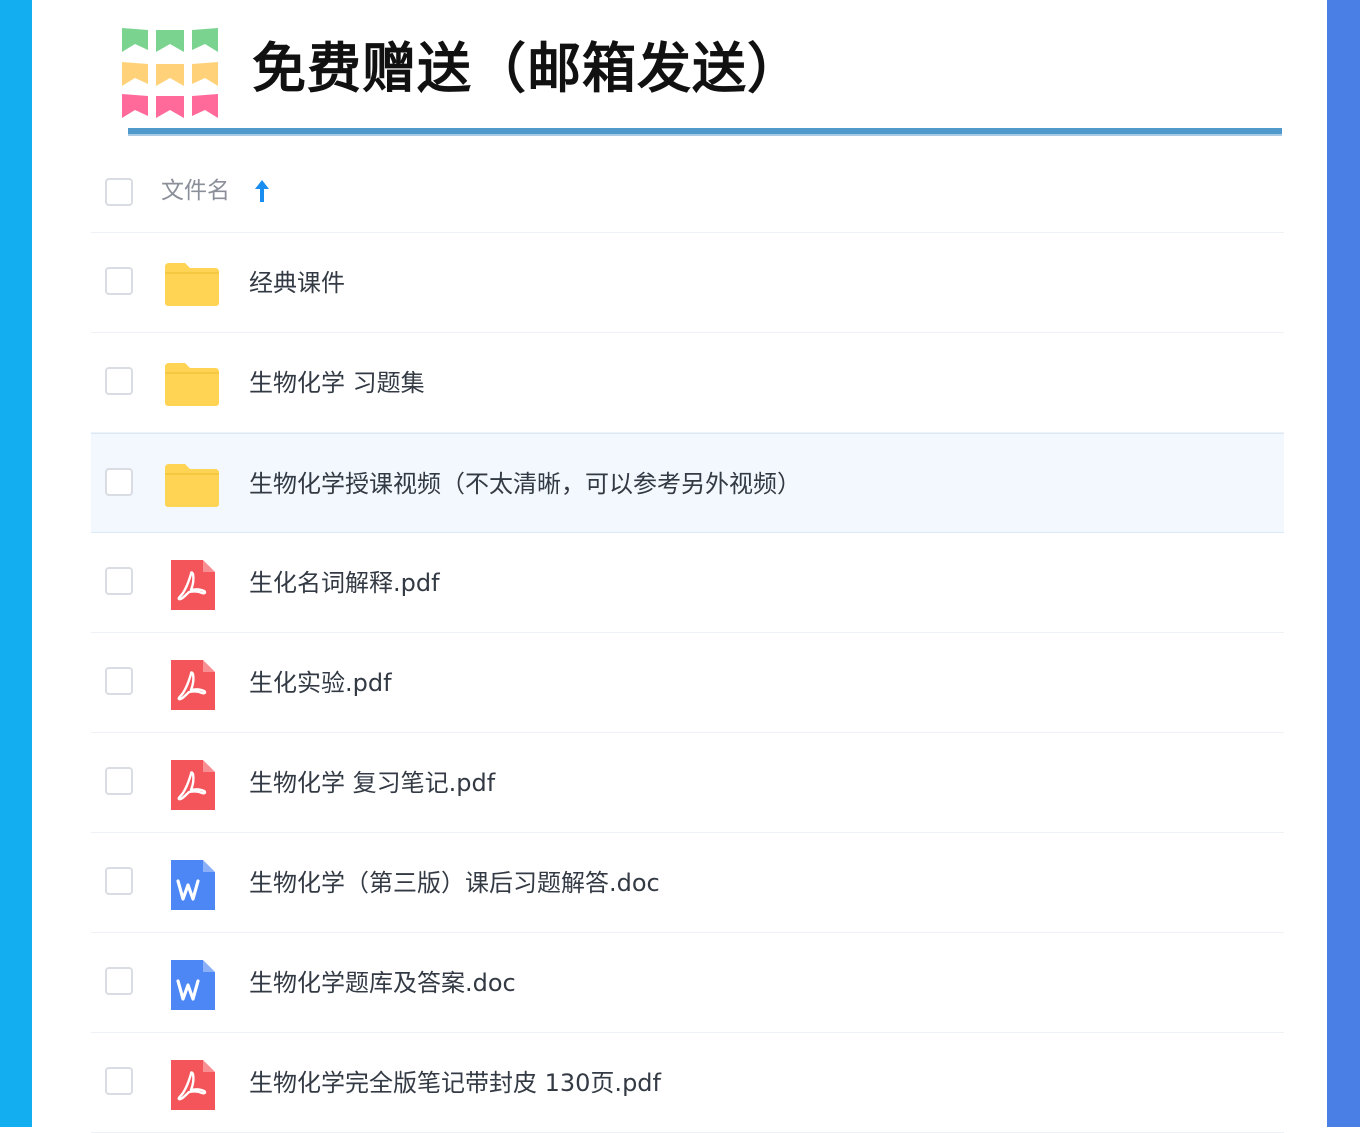  Describe the element at coordinates (297, 283) in the screenshot. I see `file-name-link: 经典课件` at that location.